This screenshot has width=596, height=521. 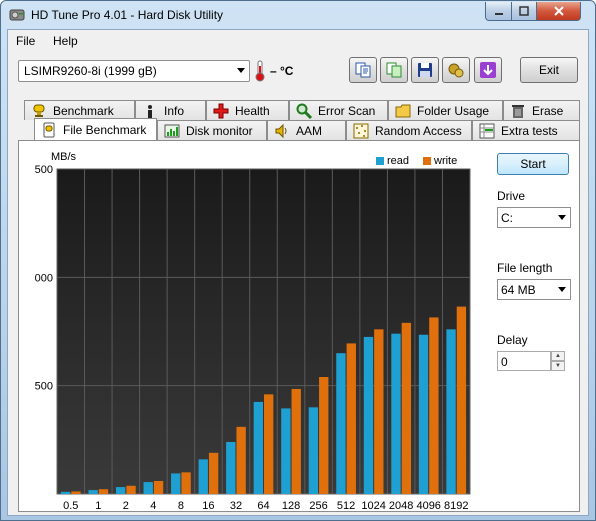 What do you see at coordinates (127, 15) in the screenshot?
I see `window-title: HD Tune Pro 4.01 - Hard Disk Utility` at bounding box center [127, 15].